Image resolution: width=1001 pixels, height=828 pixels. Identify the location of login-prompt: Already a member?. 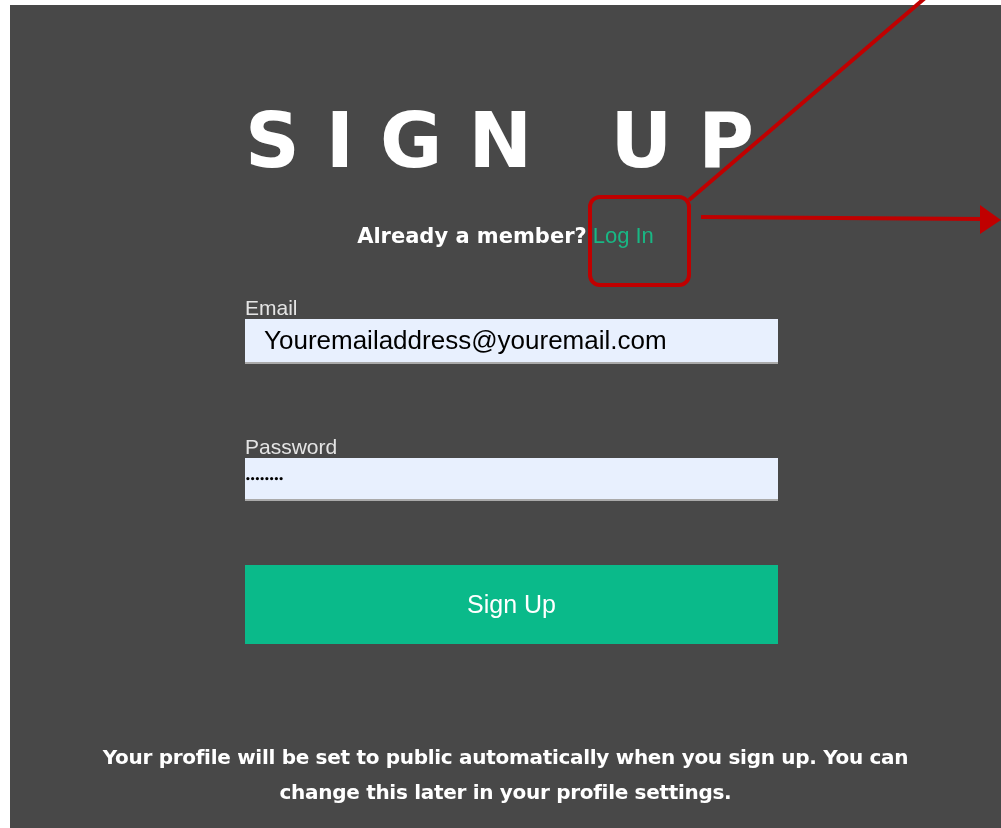
(472, 236).